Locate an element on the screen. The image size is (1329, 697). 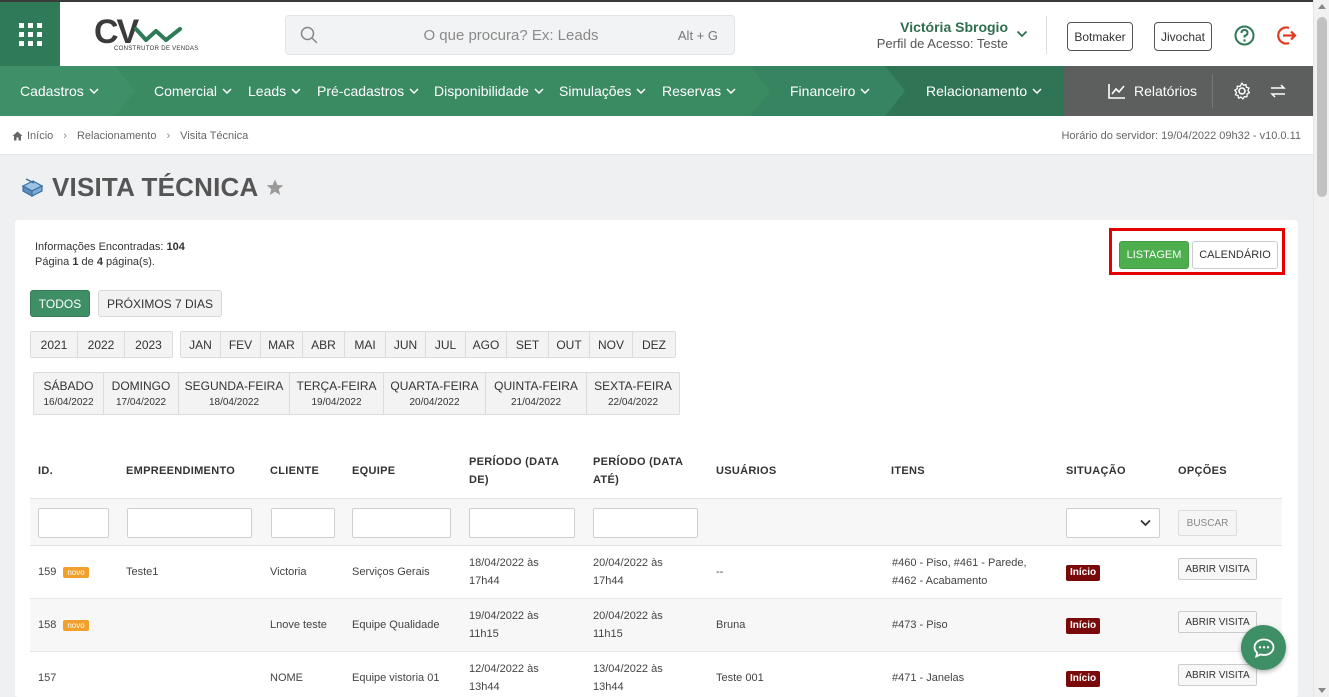
month-dez: DEZ is located at coordinates (654, 344).